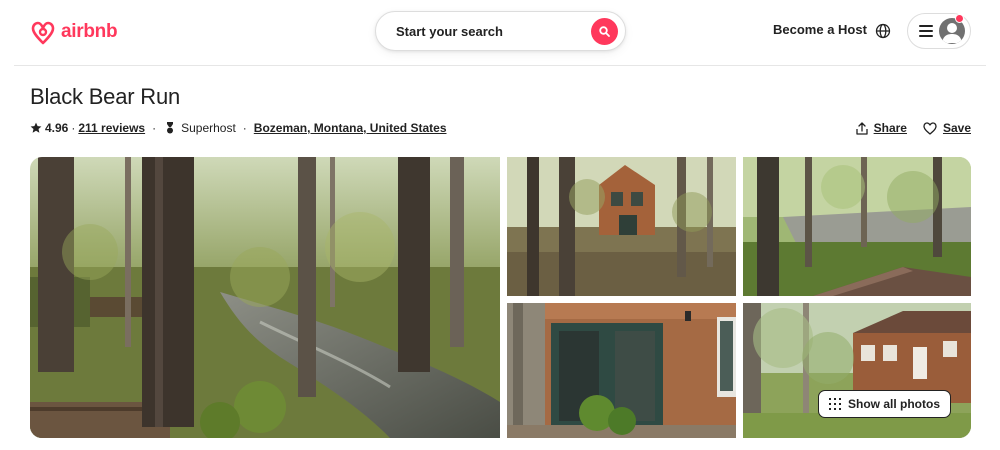 Image resolution: width=1000 pixels, height=450 pixels. Describe the element at coordinates (170, 128) in the screenshot. I see `superhost-medal-icon` at that location.